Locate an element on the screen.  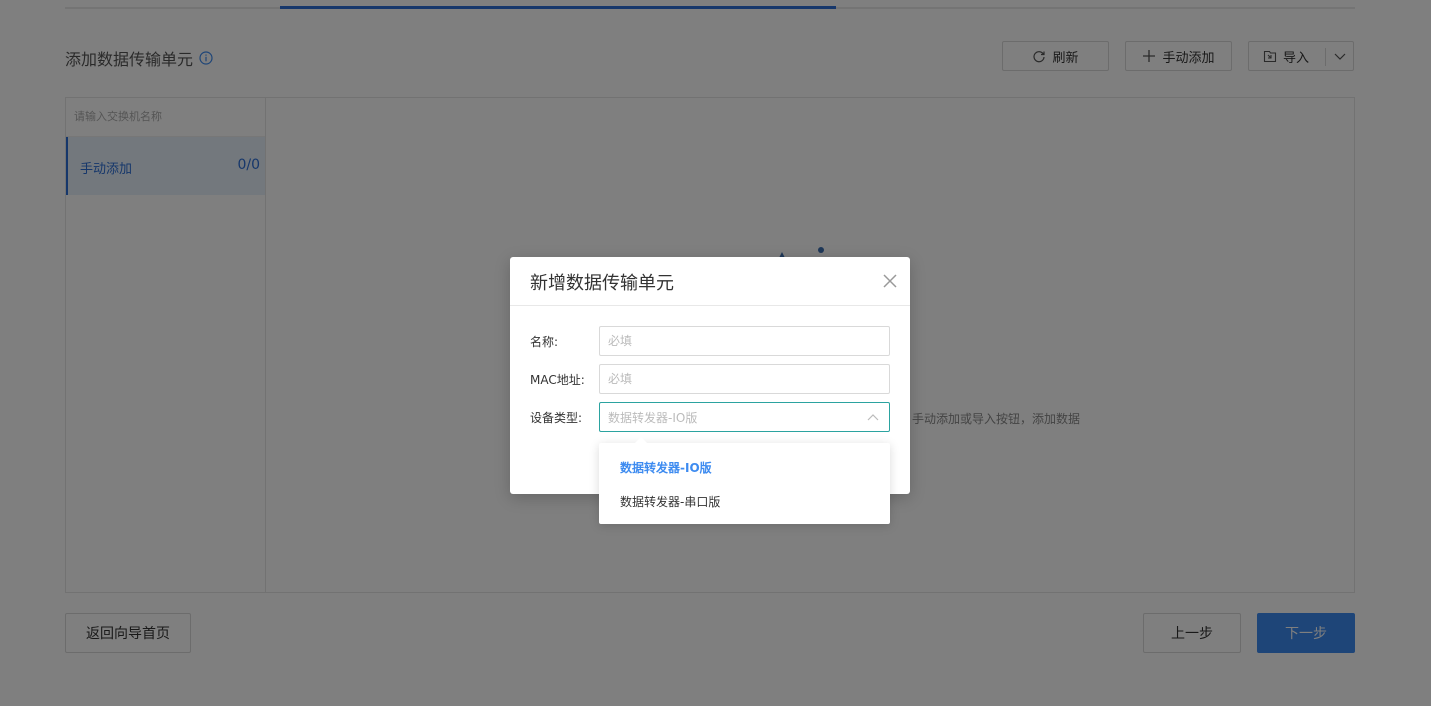
mac-row: MAC地址: is located at coordinates (710, 379).